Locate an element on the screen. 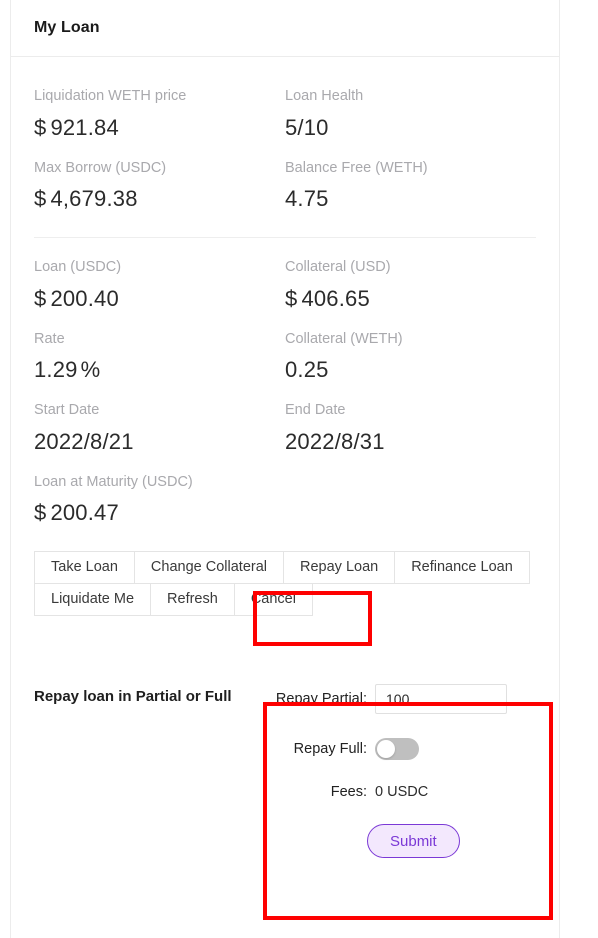 The image size is (598, 938). value-text: 5/10 is located at coordinates (307, 127).